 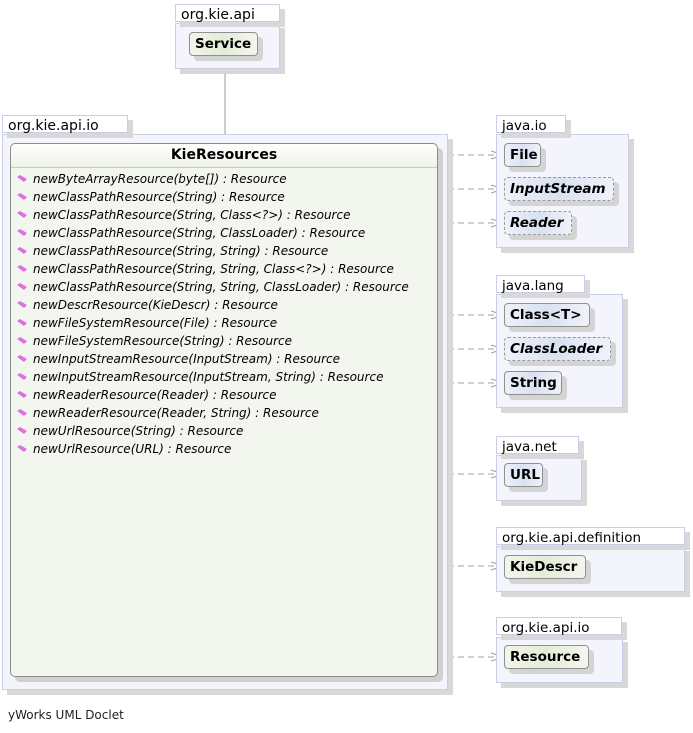 I want to click on method-item: newDescrResource(KieDescr) : Resource, so click(x=224, y=305).